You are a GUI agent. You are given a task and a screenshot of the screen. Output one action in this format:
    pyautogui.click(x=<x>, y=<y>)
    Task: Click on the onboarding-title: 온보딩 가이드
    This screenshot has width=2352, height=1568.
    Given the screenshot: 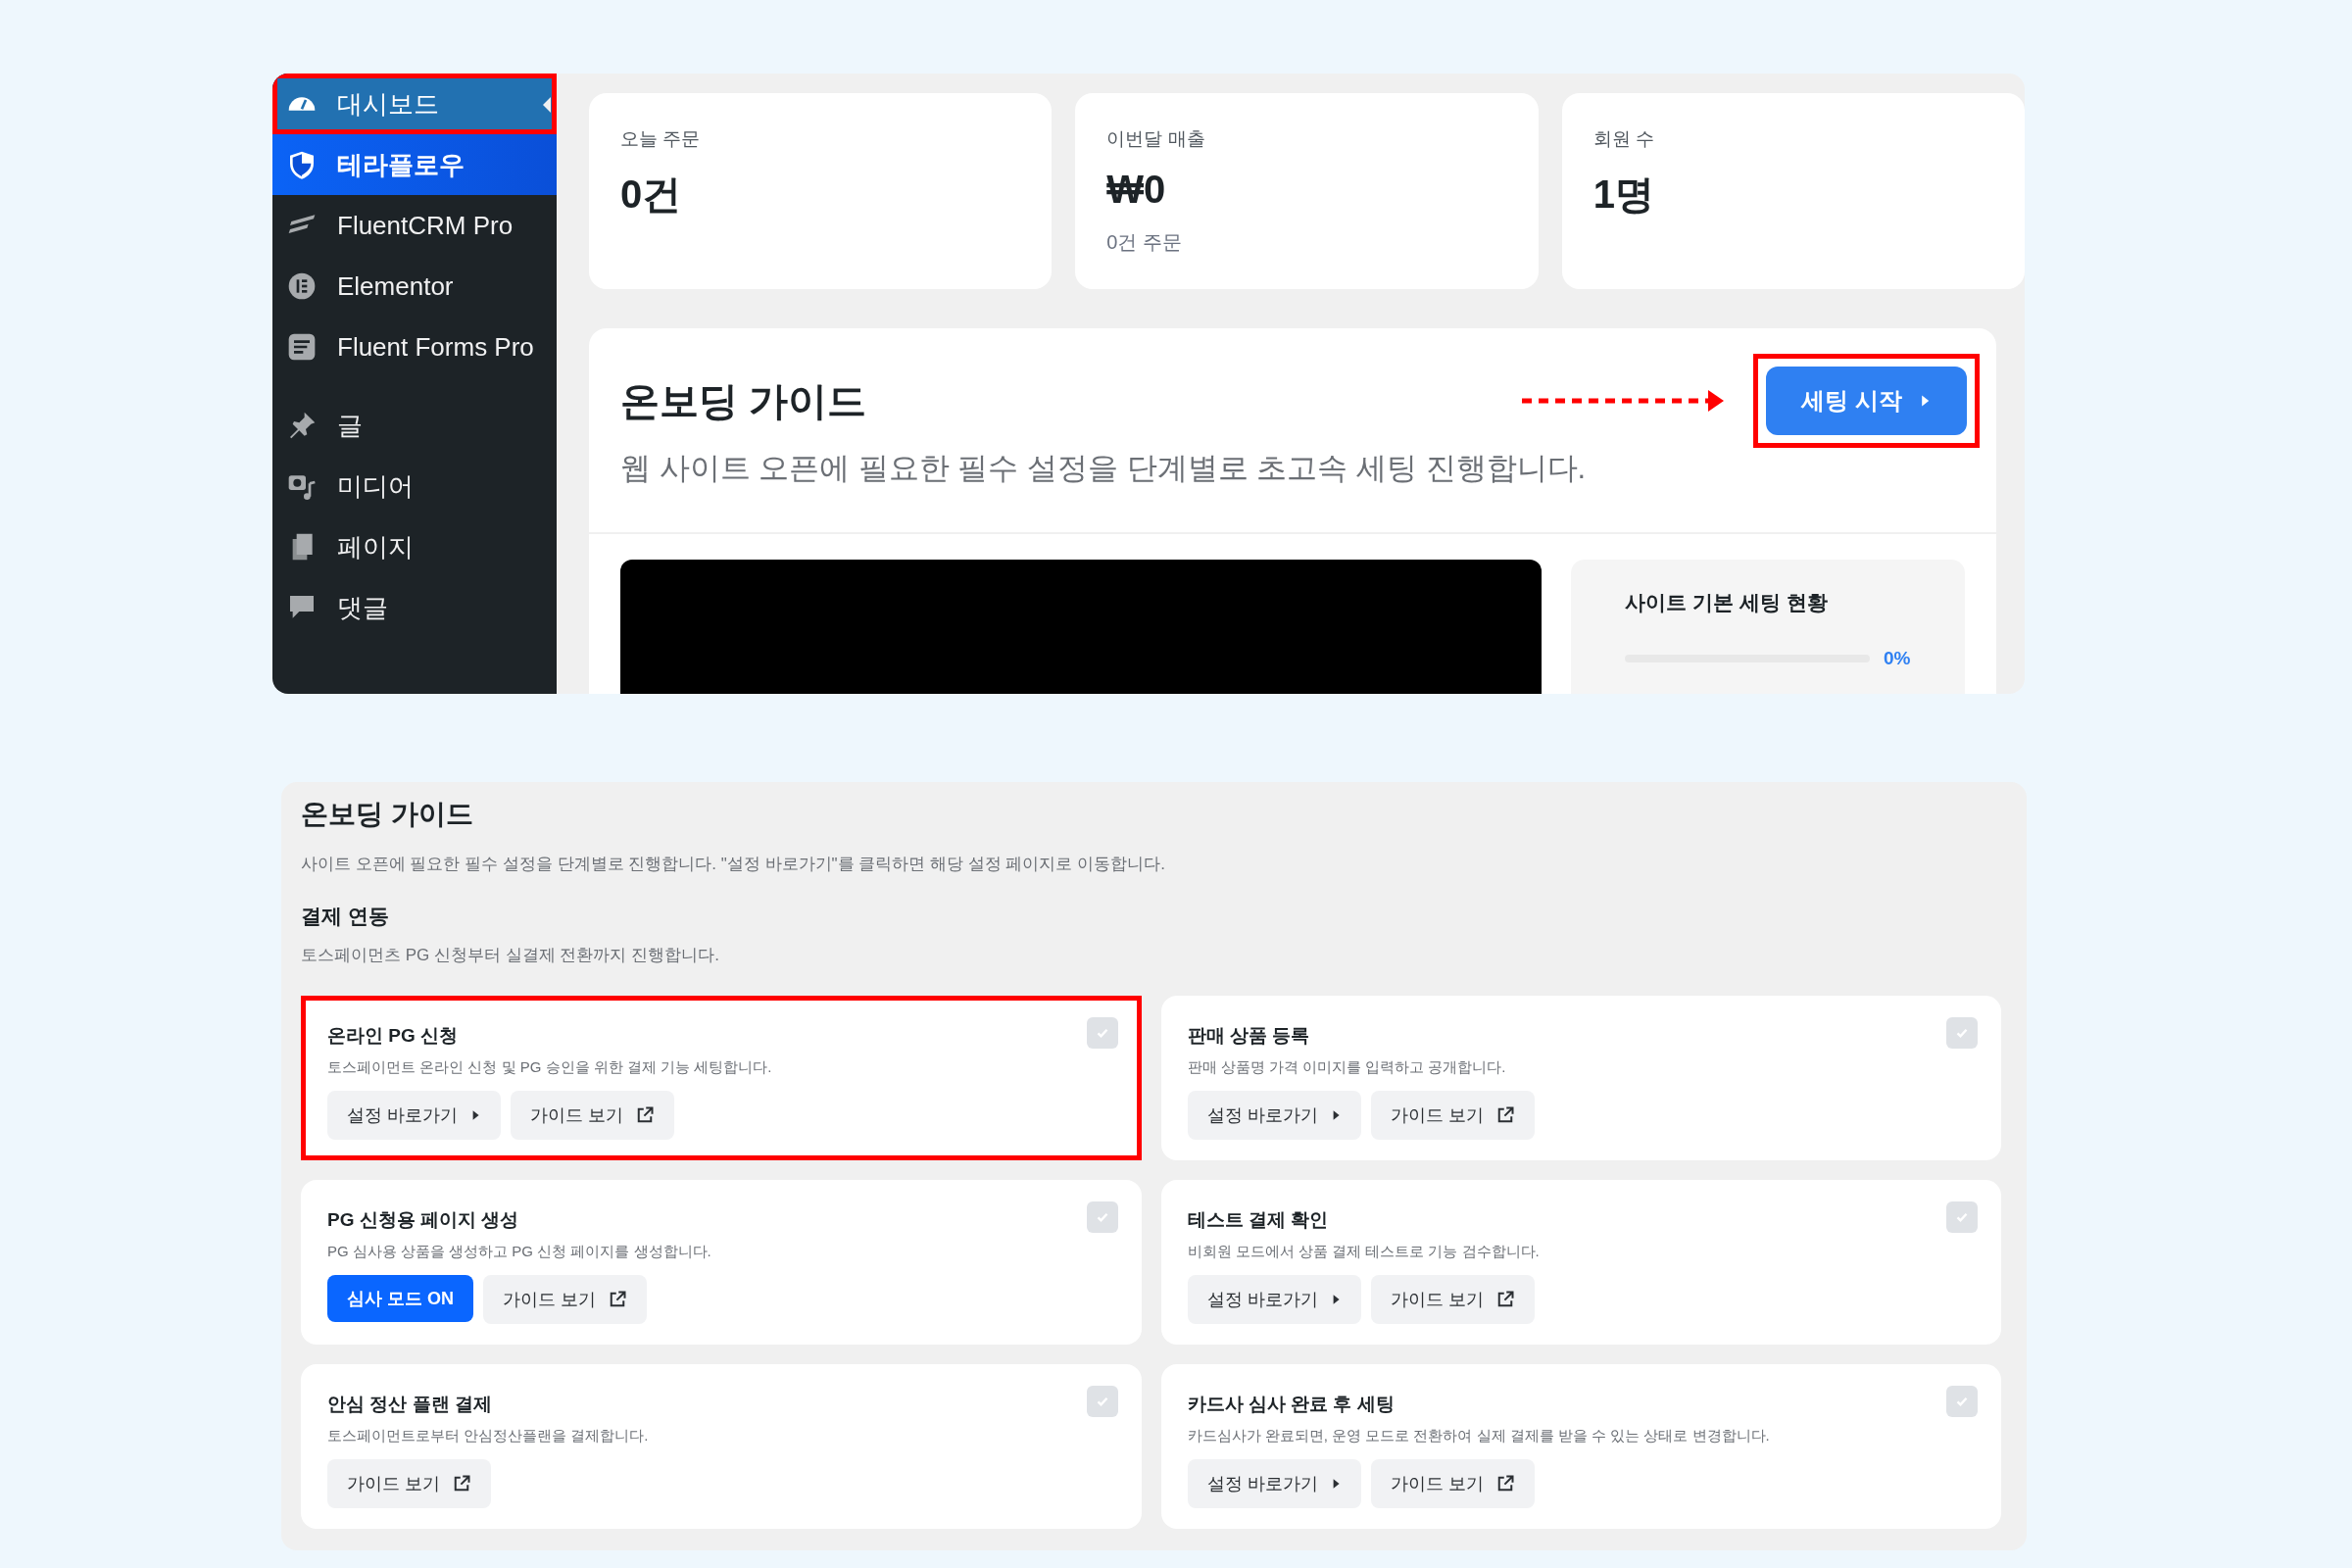 What is the action you would take?
    pyautogui.click(x=744, y=400)
    